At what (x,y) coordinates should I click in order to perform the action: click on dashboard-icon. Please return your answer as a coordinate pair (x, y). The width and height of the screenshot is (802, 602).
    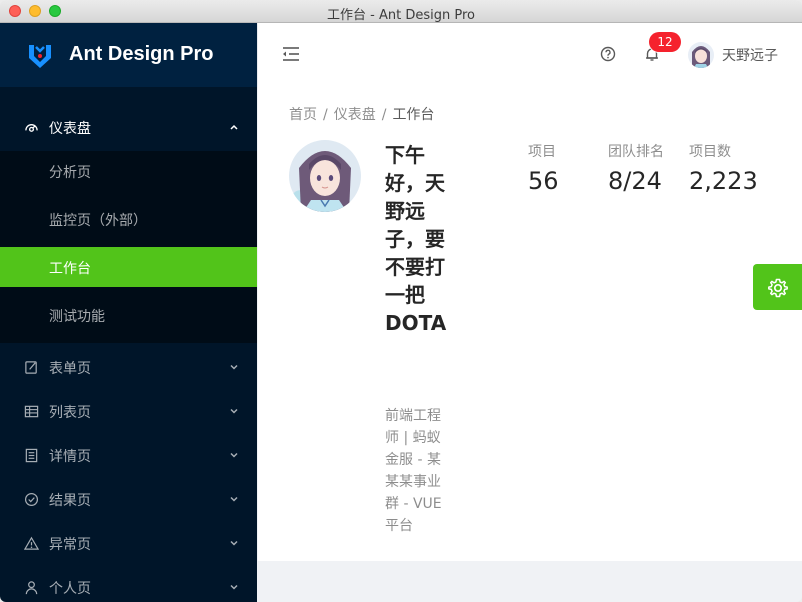
    Looking at the image, I should click on (31, 128).